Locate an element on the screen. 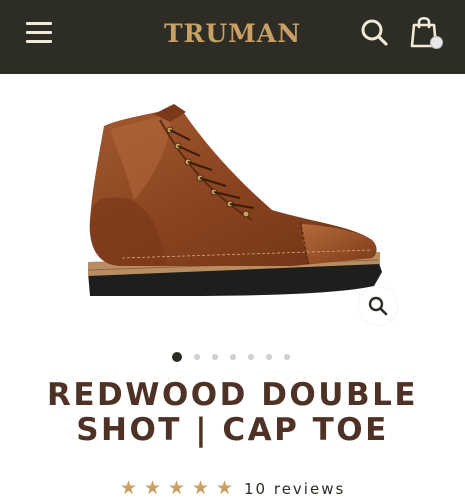 Image resolution: width=465 pixels, height=500 pixels. review-count-link: 10 reviews is located at coordinates (294, 489).